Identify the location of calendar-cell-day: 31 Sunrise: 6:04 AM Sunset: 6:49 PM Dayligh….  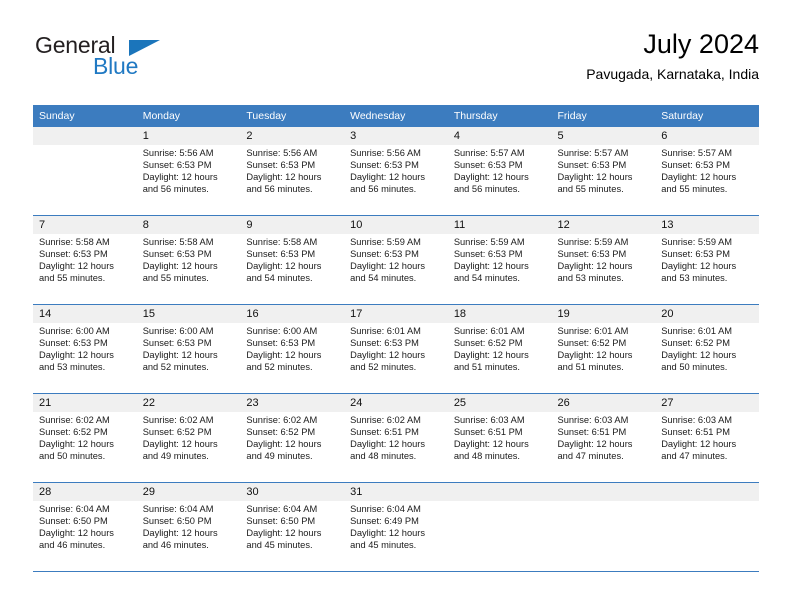
(396, 527).